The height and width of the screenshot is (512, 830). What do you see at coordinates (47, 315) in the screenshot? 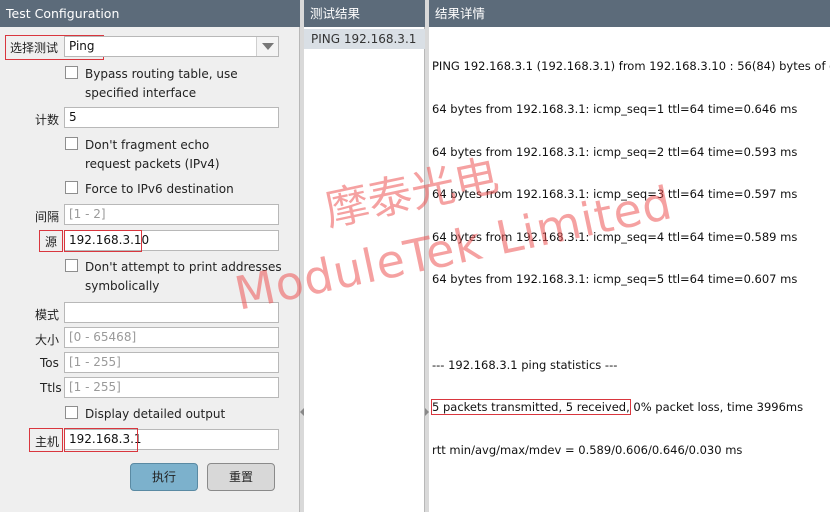
I see `pattern-label: 模式` at bounding box center [47, 315].